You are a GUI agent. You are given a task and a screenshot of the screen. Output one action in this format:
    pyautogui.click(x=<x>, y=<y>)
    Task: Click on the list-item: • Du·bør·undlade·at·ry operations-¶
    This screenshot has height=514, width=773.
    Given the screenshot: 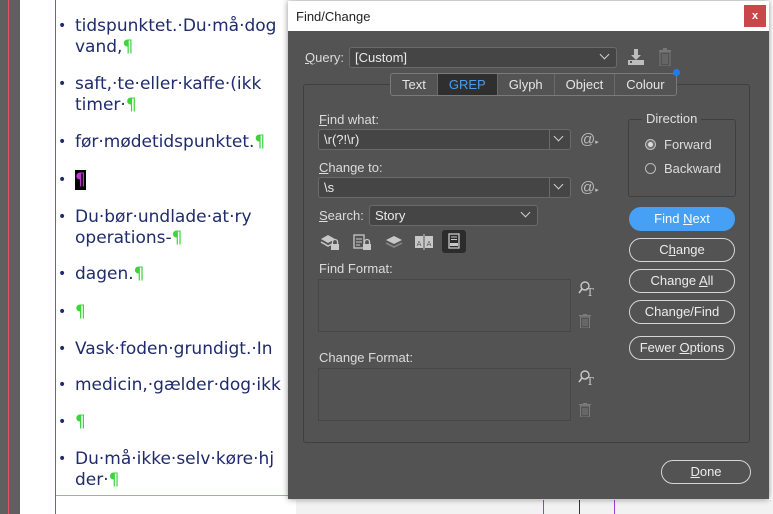 What is the action you would take?
    pyautogui.click(x=155, y=227)
    